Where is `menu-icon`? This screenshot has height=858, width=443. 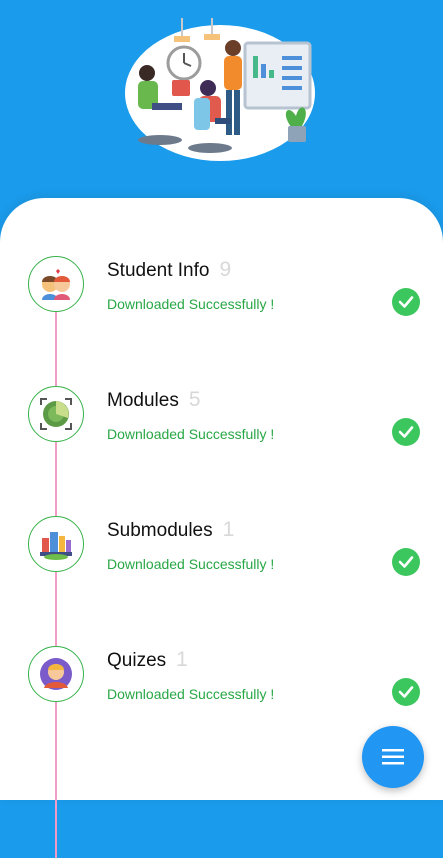
menu-icon is located at coordinates (393, 757).